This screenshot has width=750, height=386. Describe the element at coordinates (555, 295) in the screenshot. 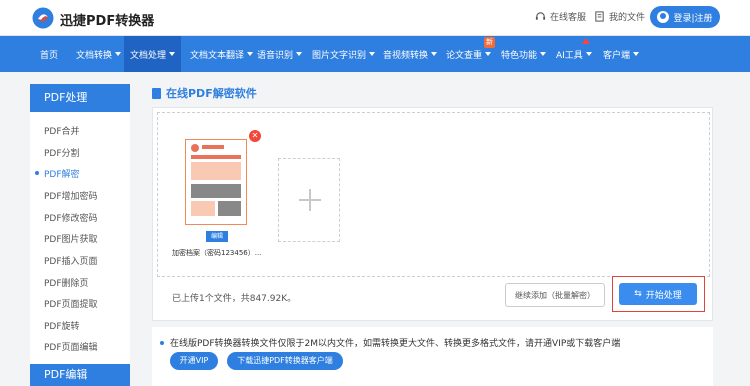

I see `continue-add-button: 继续添加（批量解密）` at that location.